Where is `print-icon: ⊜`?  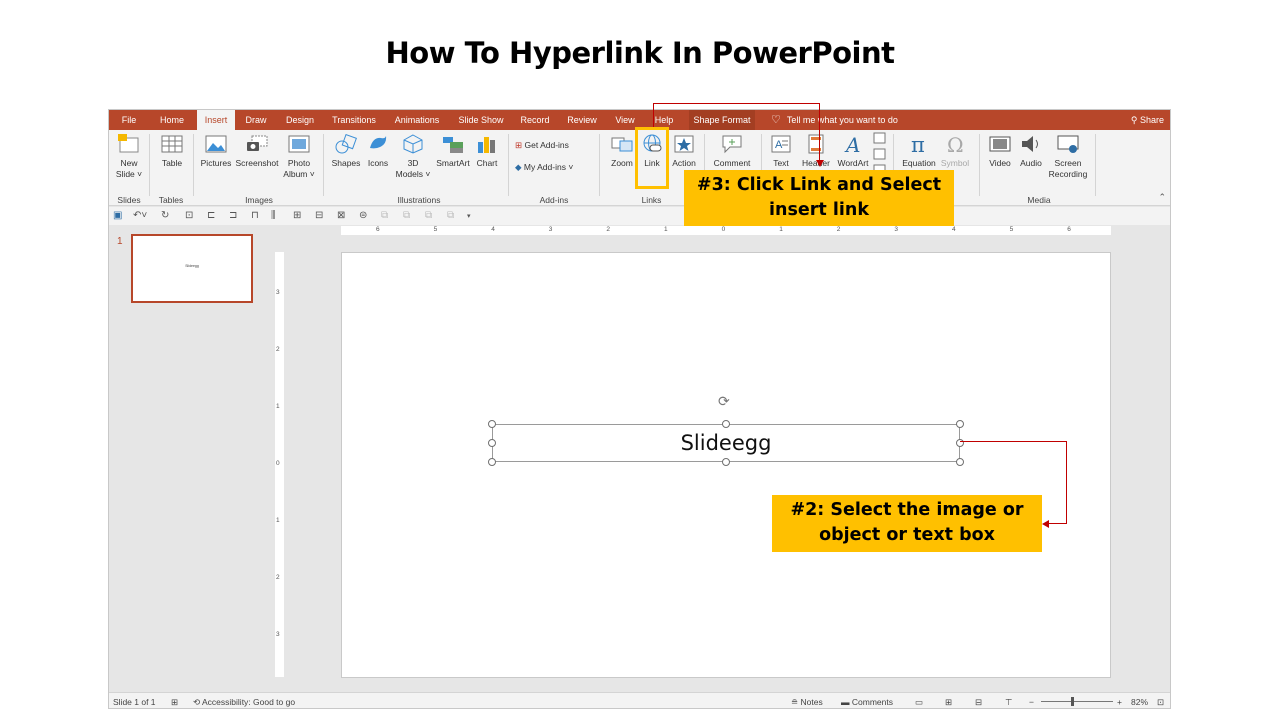
print-icon: ⊜ is located at coordinates (363, 215).